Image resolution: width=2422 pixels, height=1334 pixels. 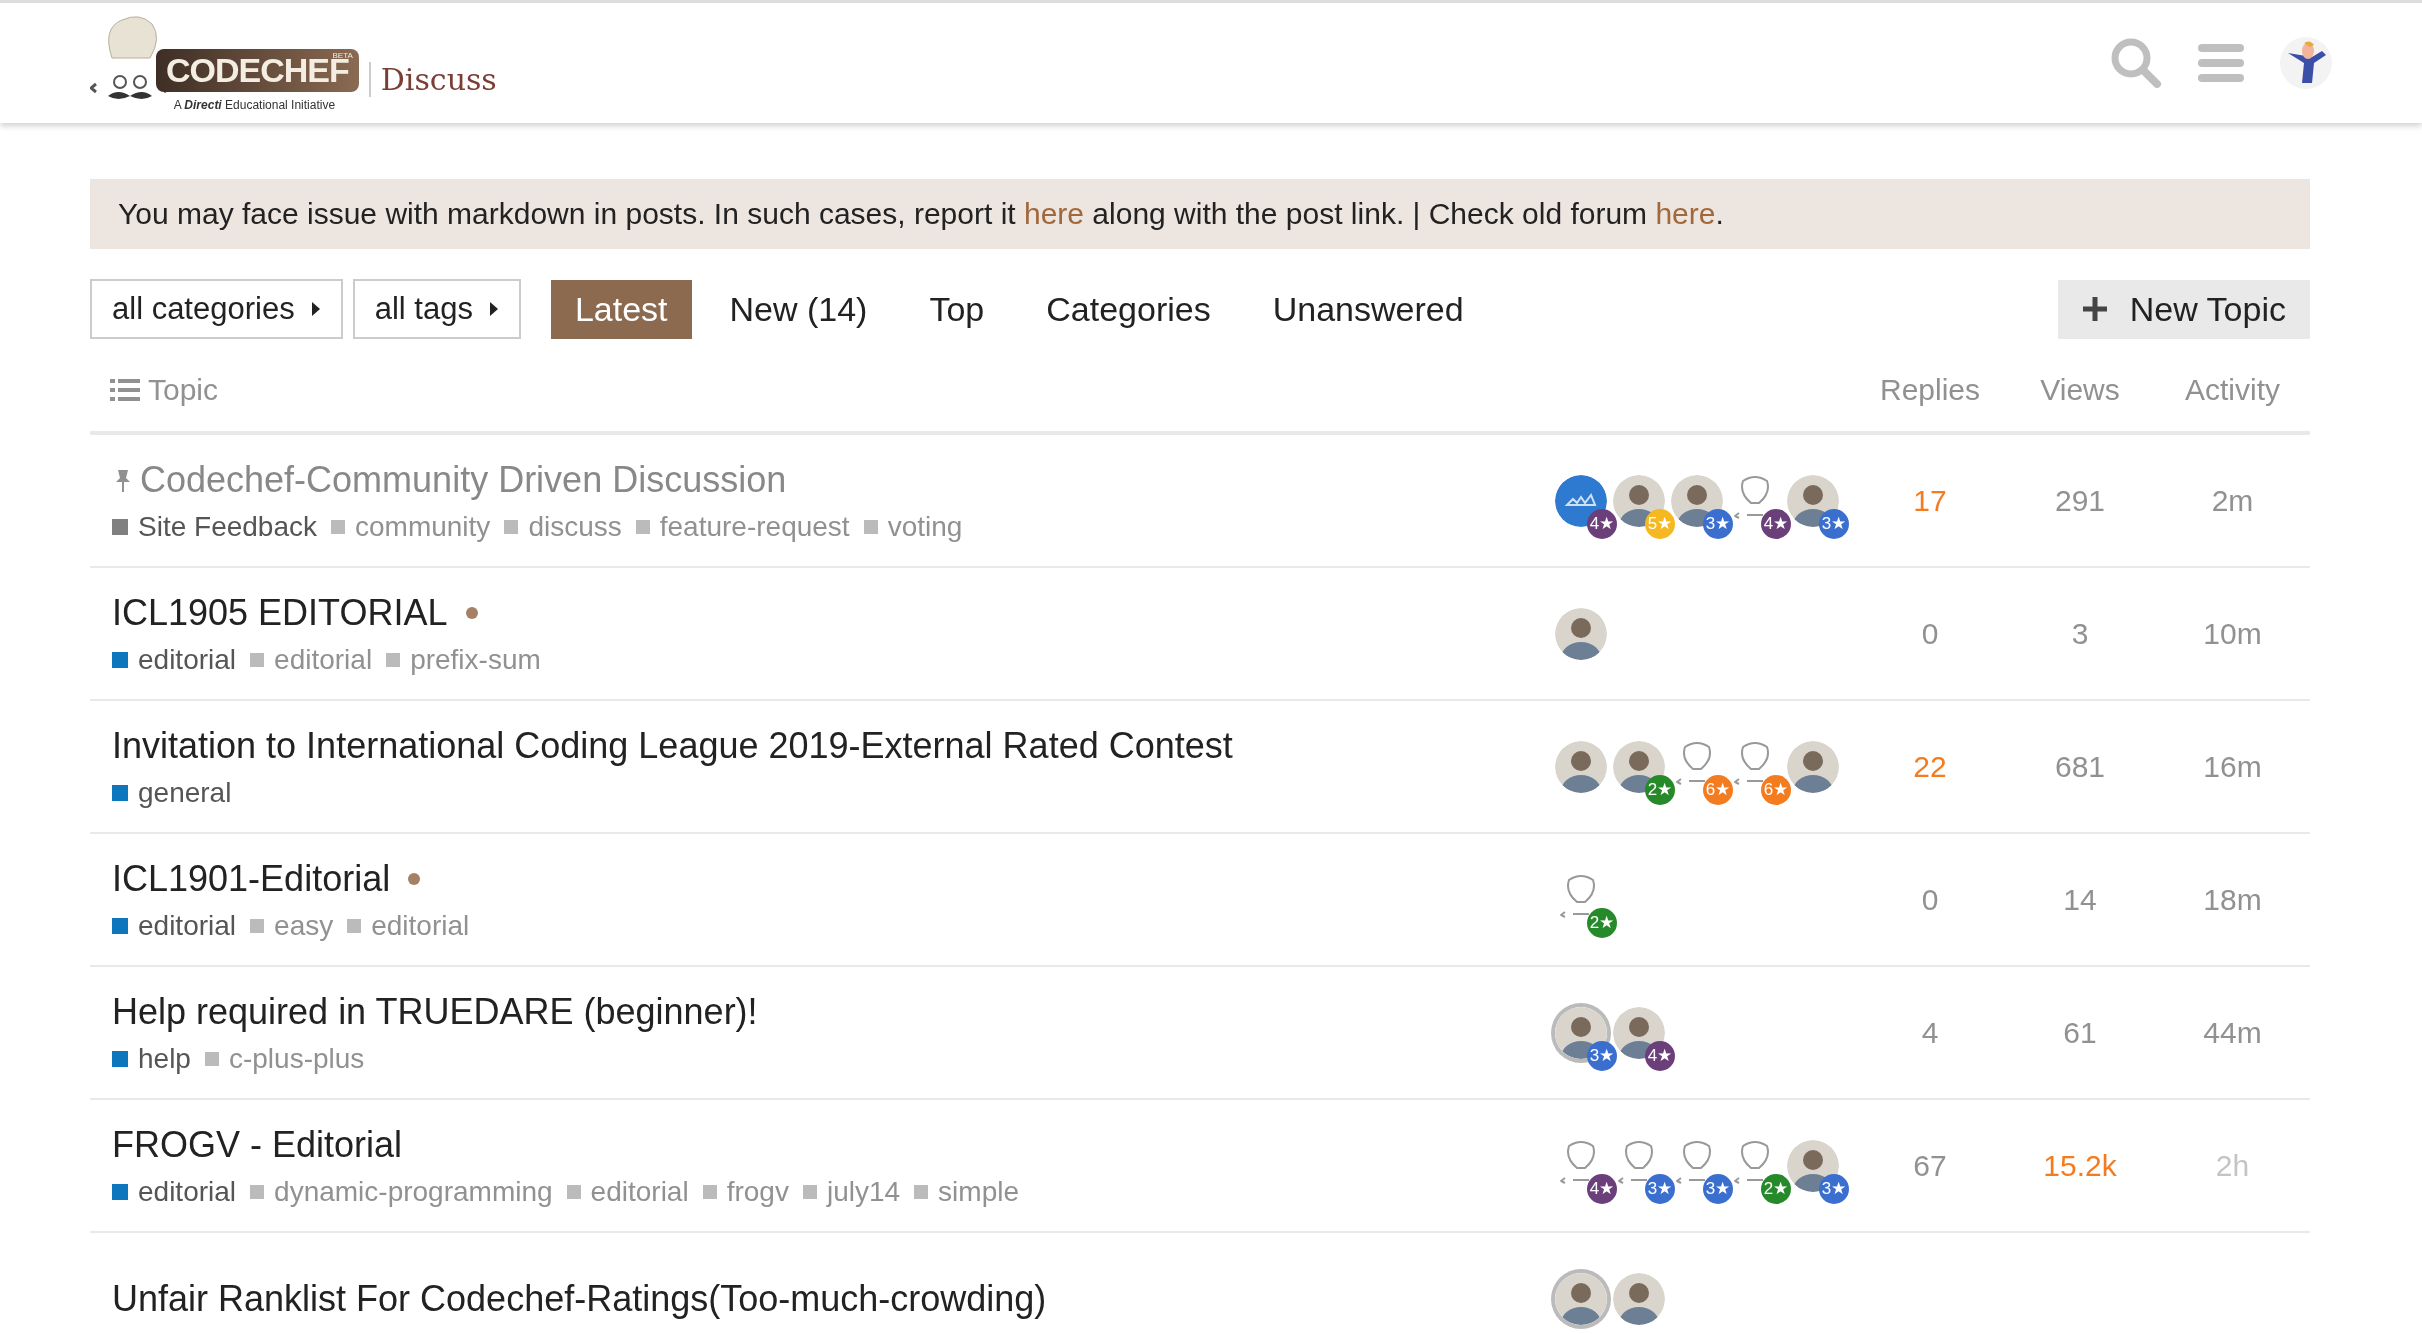 I want to click on column-header: Activity, so click(x=2232, y=390).